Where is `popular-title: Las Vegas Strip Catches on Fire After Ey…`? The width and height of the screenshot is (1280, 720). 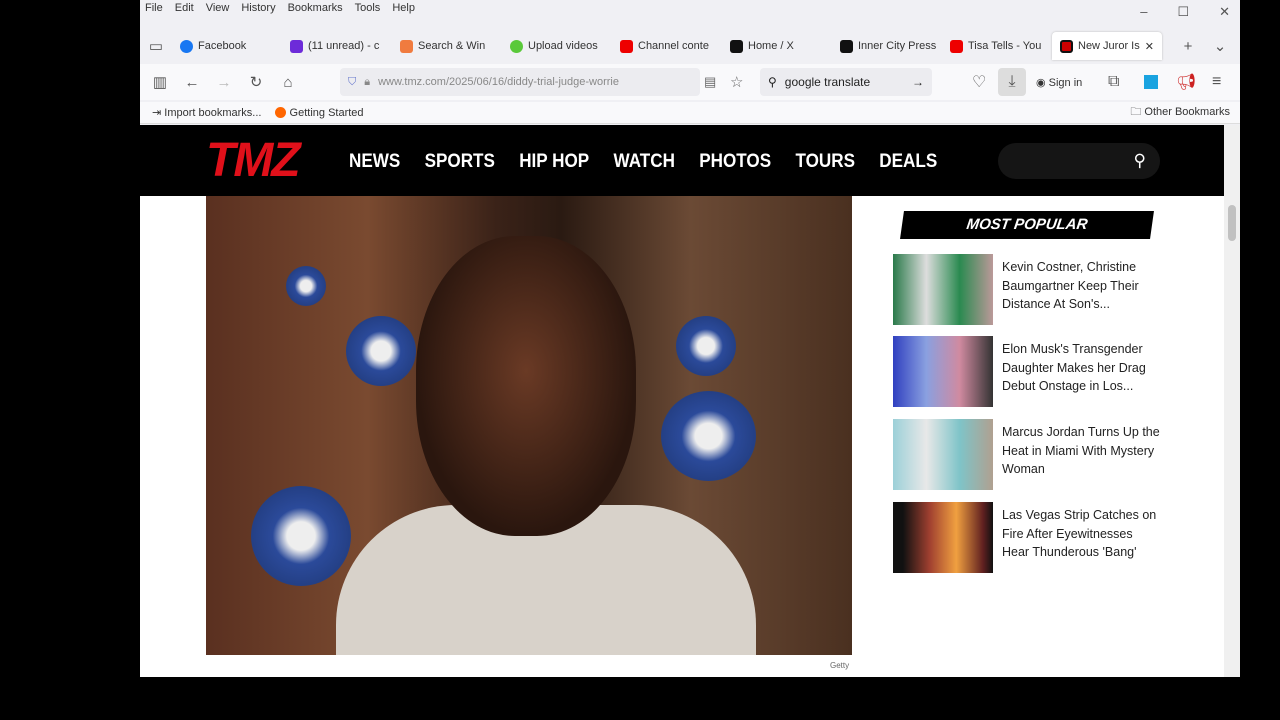 popular-title: Las Vegas Strip Catches on Fire After Ey… is located at coordinates (1082, 539).